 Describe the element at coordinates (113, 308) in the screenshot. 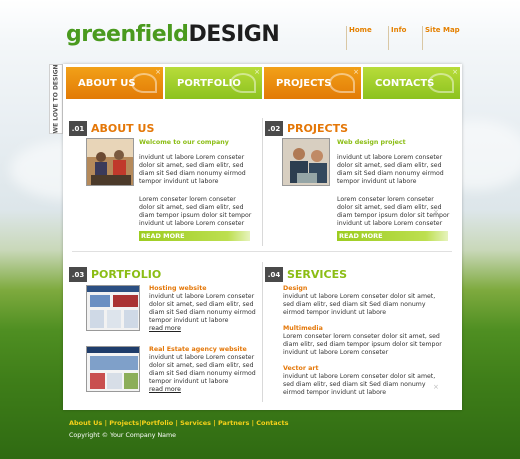

I see `portfolio-thumbnail-hosting` at that location.